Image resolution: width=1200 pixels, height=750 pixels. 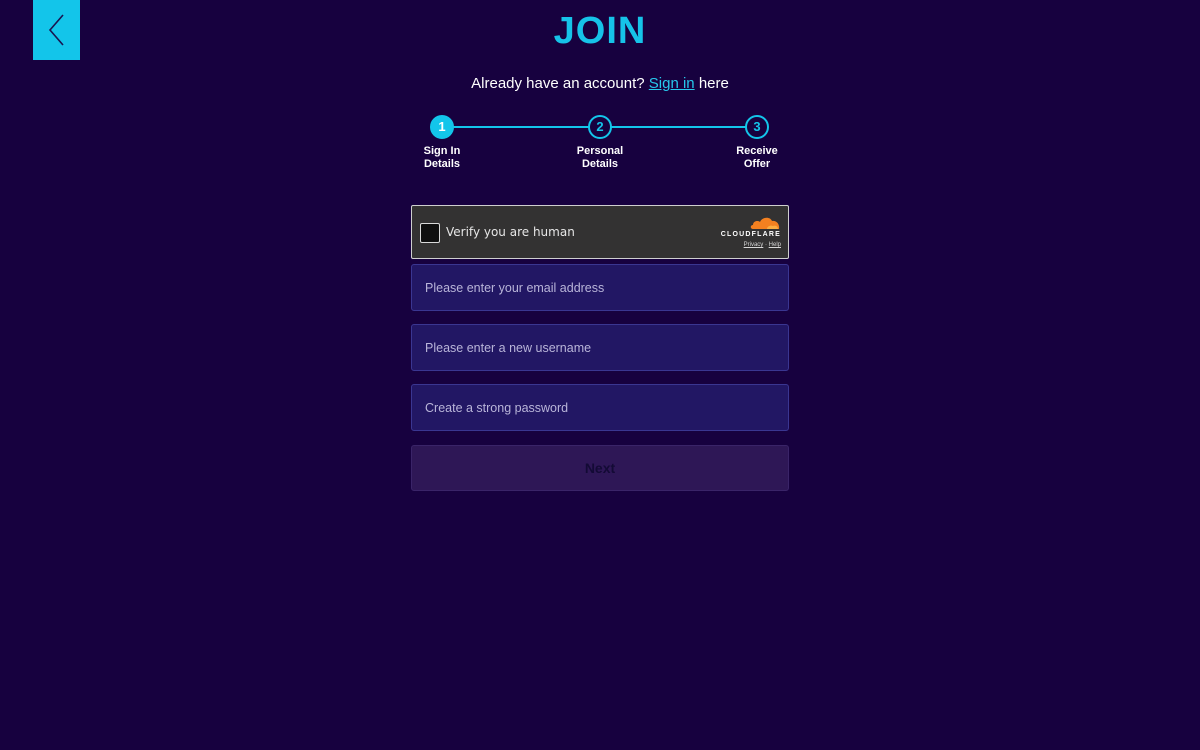 I want to click on step-receive-offer: 3 Receive Offer, so click(x=757, y=143).